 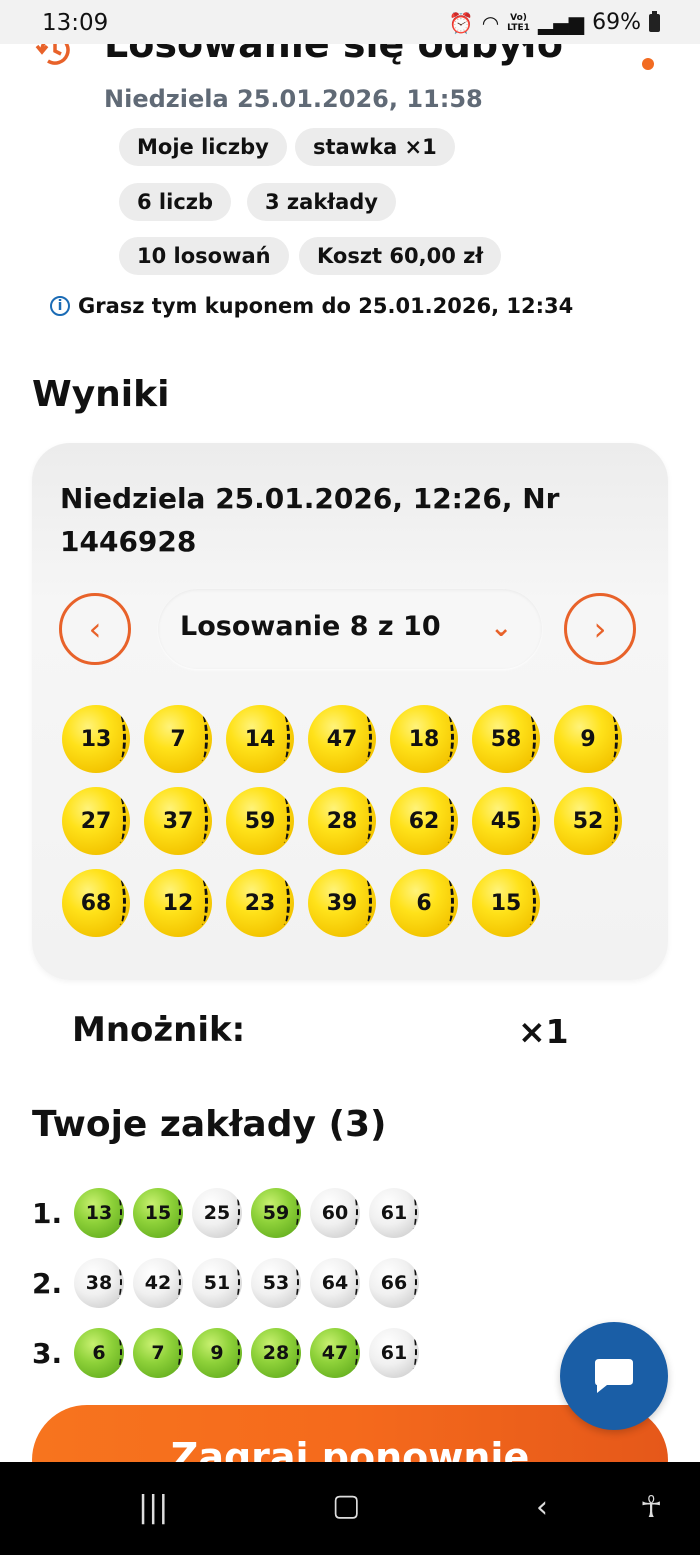 I want to click on ball-number: 45, so click(x=506, y=821).